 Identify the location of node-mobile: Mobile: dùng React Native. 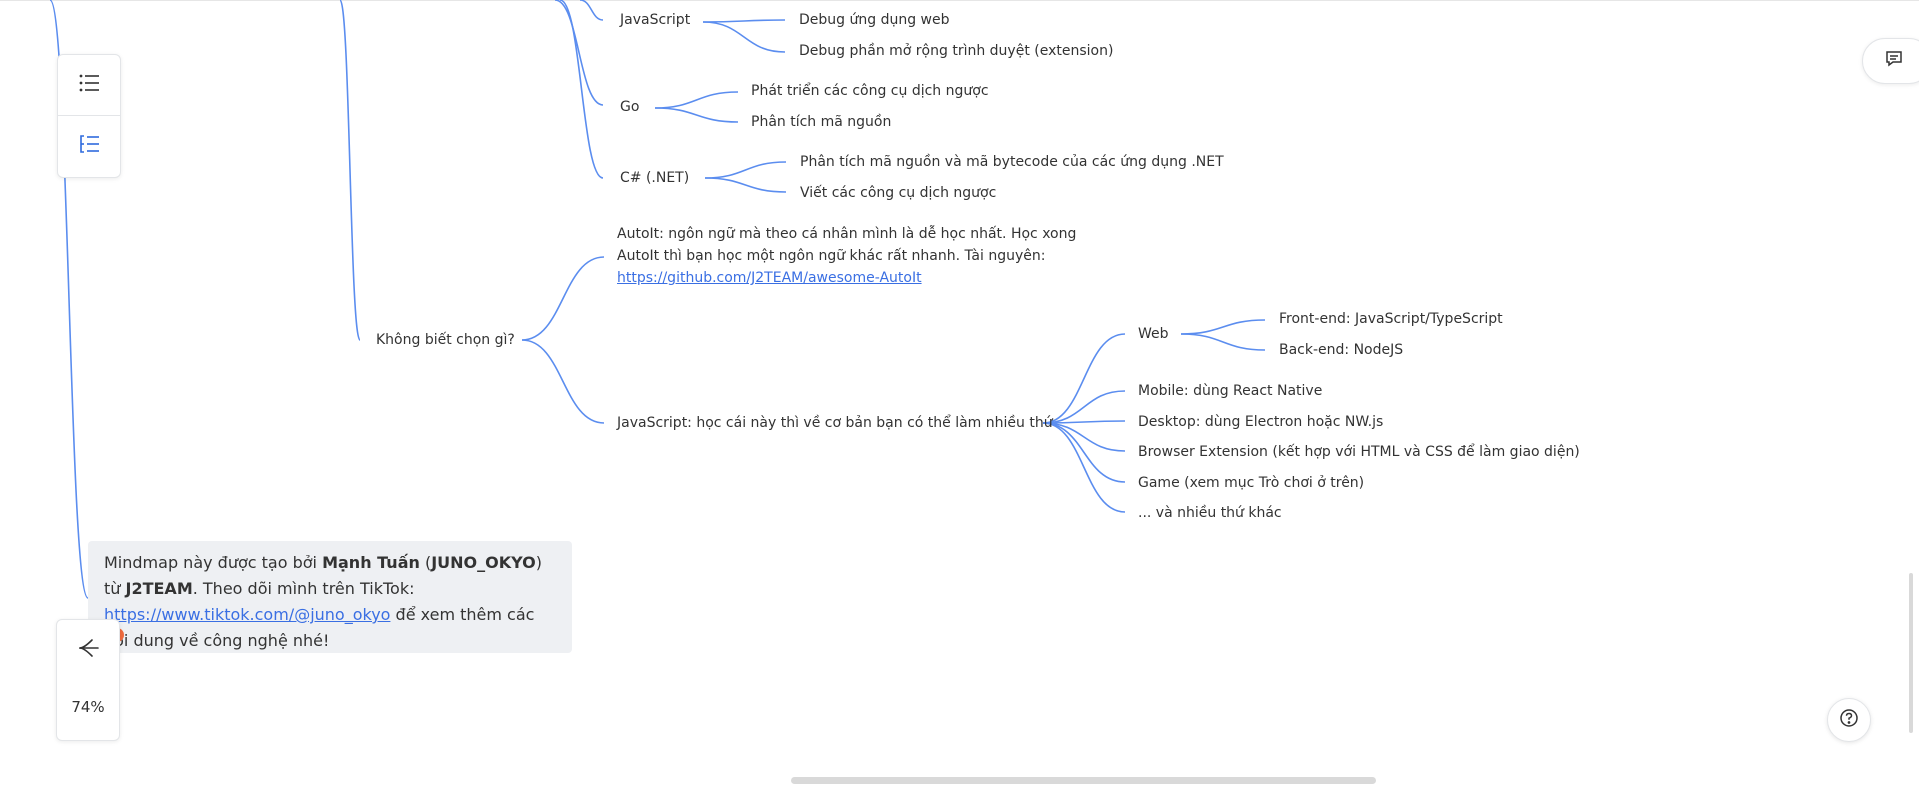
(1230, 391).